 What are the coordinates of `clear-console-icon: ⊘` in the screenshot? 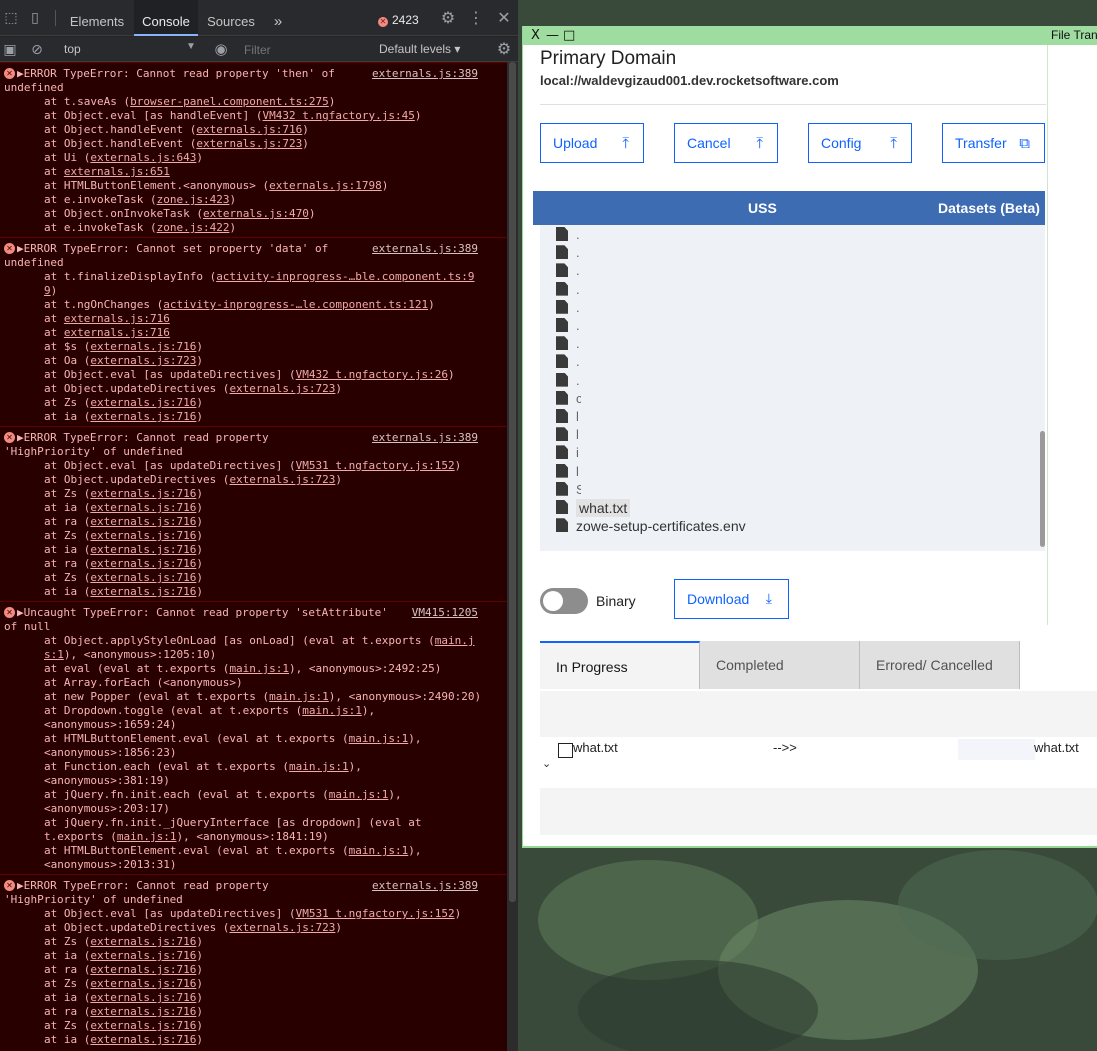 It's located at (37, 50).